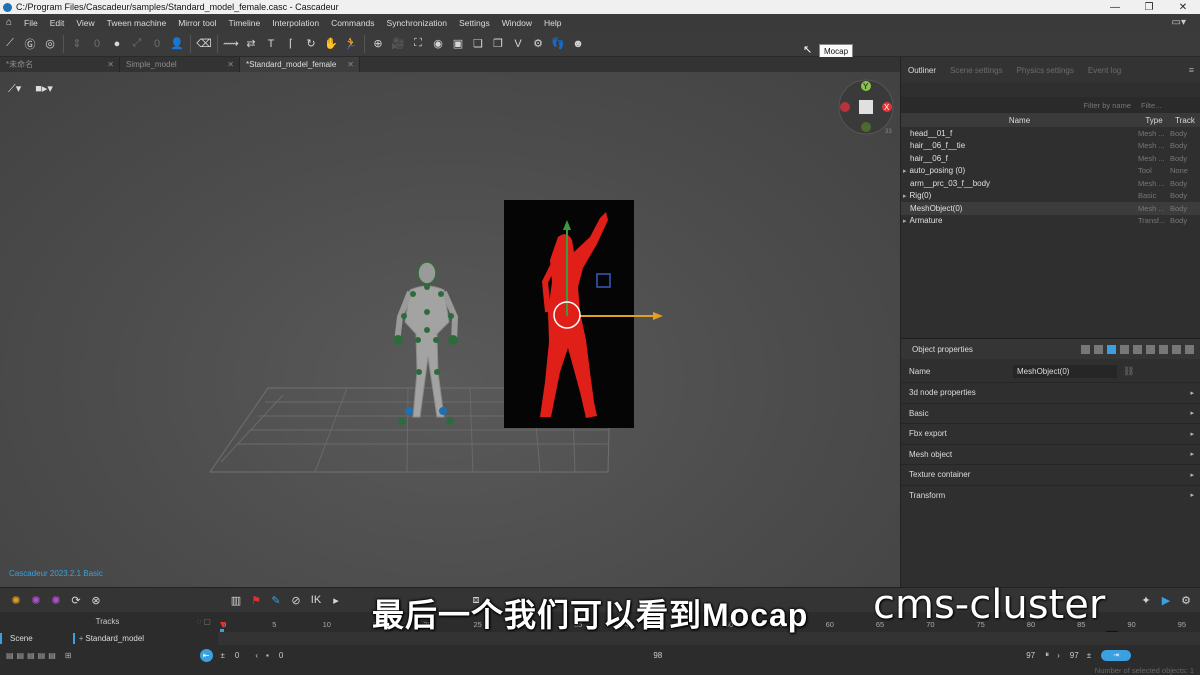  Describe the element at coordinates (203, 621) in the screenshot. I see `visibility-lock-icons: ◌ ▢` at that location.